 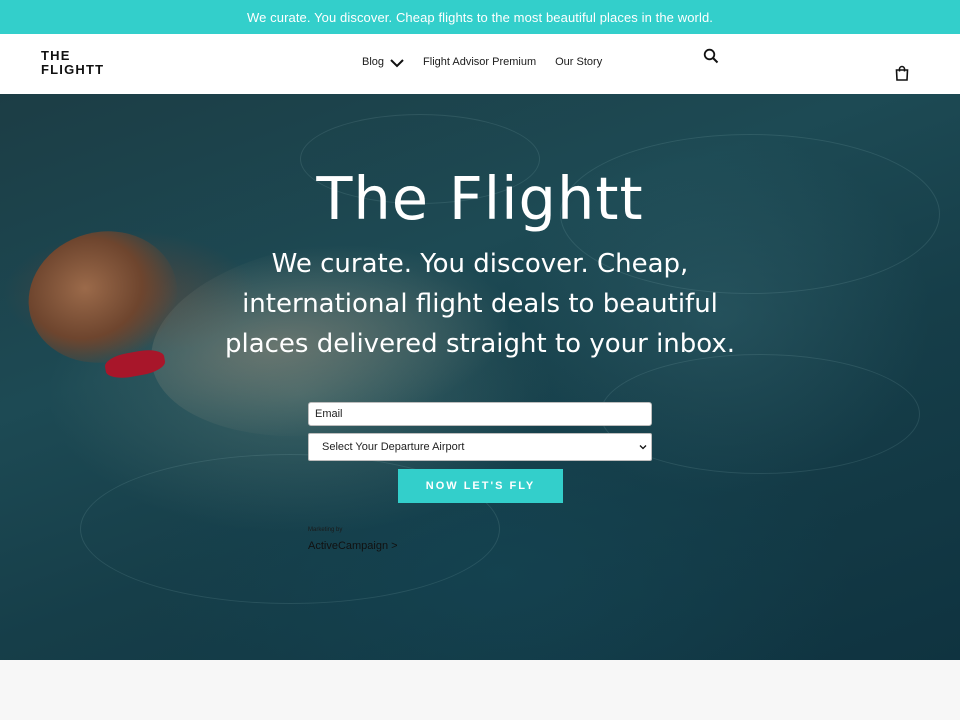 What do you see at coordinates (325, 530) in the screenshot?
I see `marketing-by-label: Marketing by` at bounding box center [325, 530].